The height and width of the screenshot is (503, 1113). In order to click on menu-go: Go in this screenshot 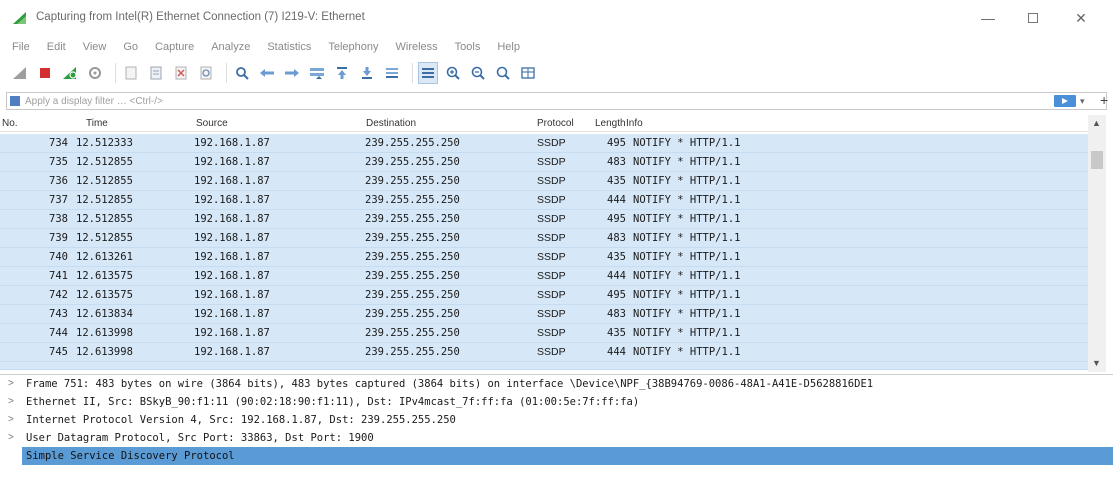, I will do `click(129, 47)`.